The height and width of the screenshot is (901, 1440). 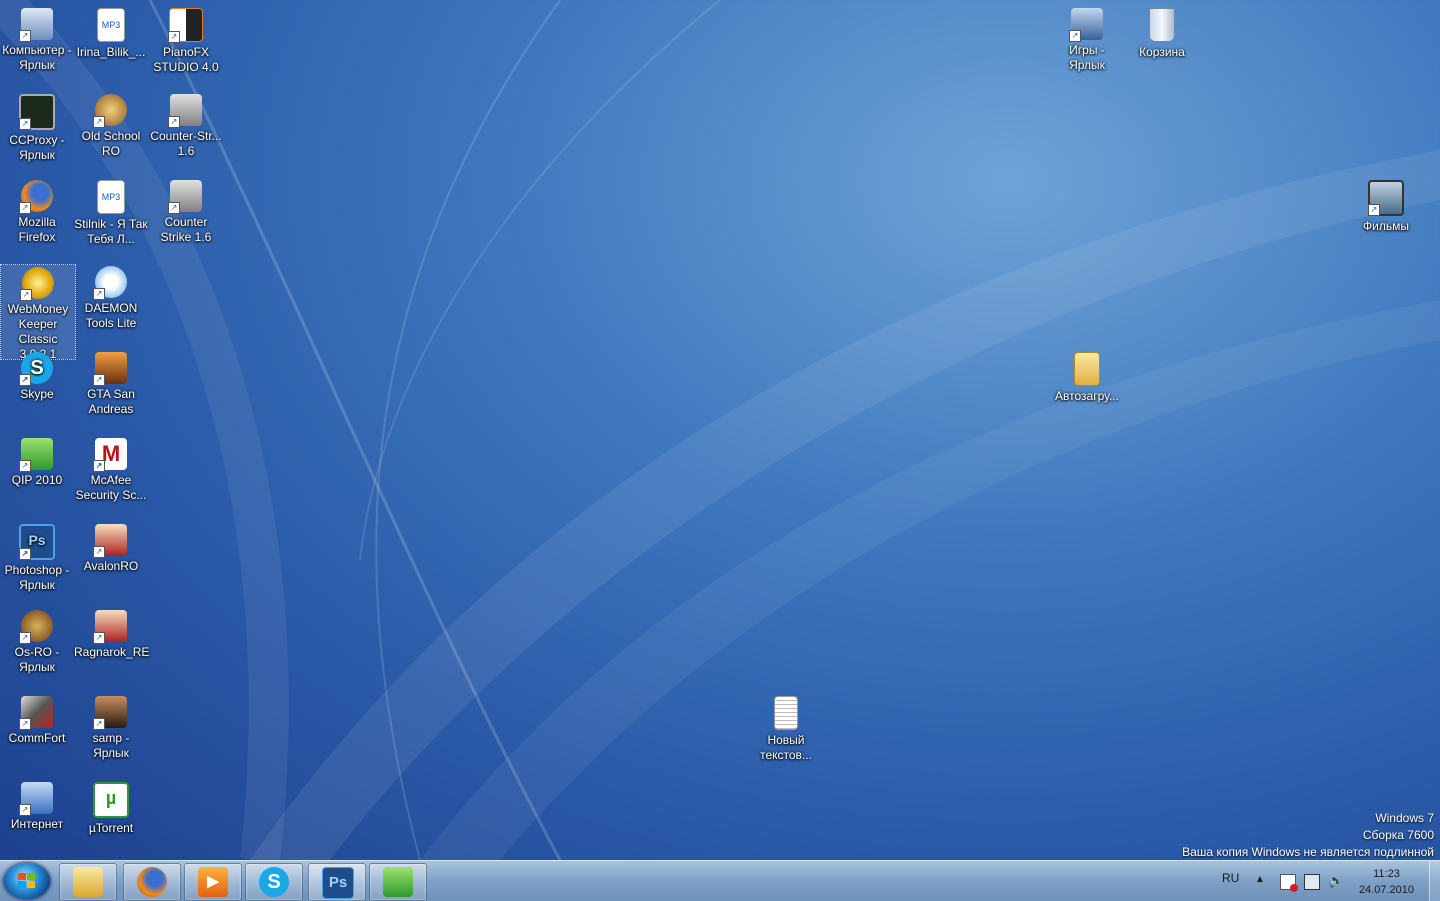 I want to click on icon-label: Old School RO, so click(x=111, y=143).